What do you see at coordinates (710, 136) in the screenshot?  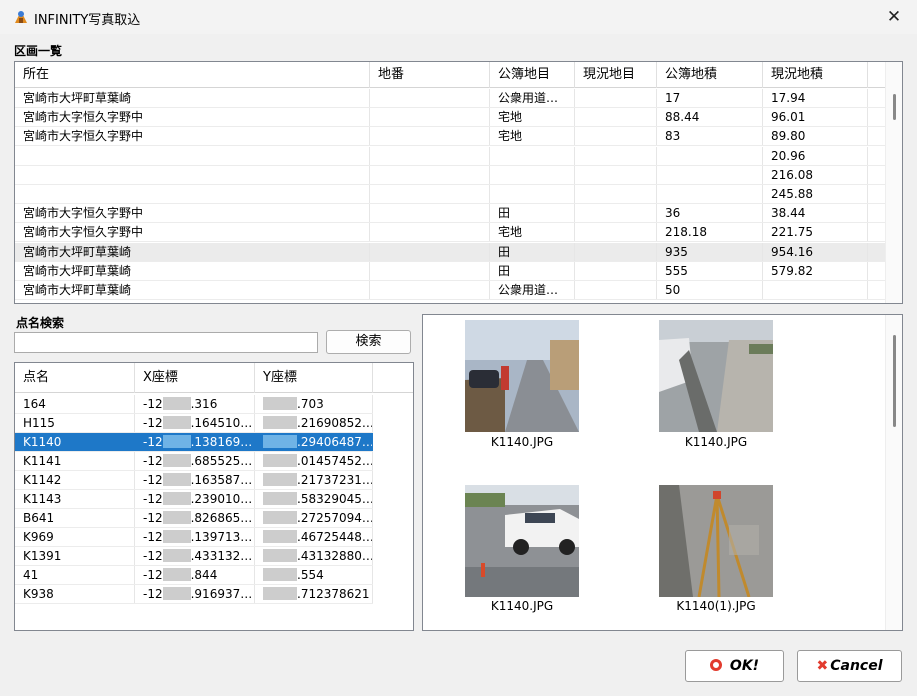 I see `parcel-cell: 83` at bounding box center [710, 136].